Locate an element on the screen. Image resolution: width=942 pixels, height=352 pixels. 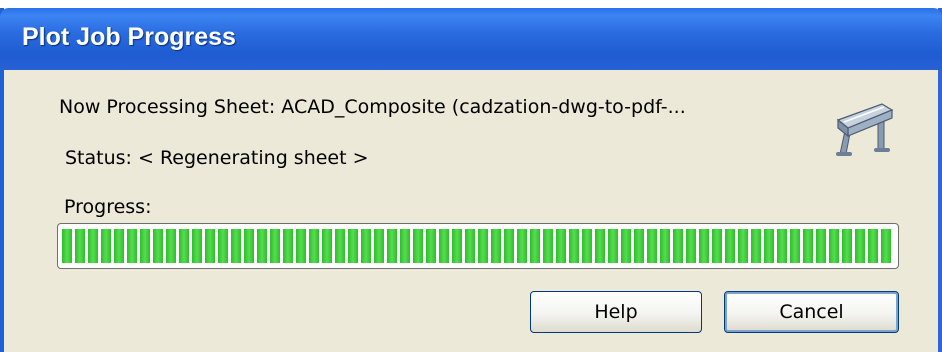
cancel-button: Cancel is located at coordinates (811, 312).